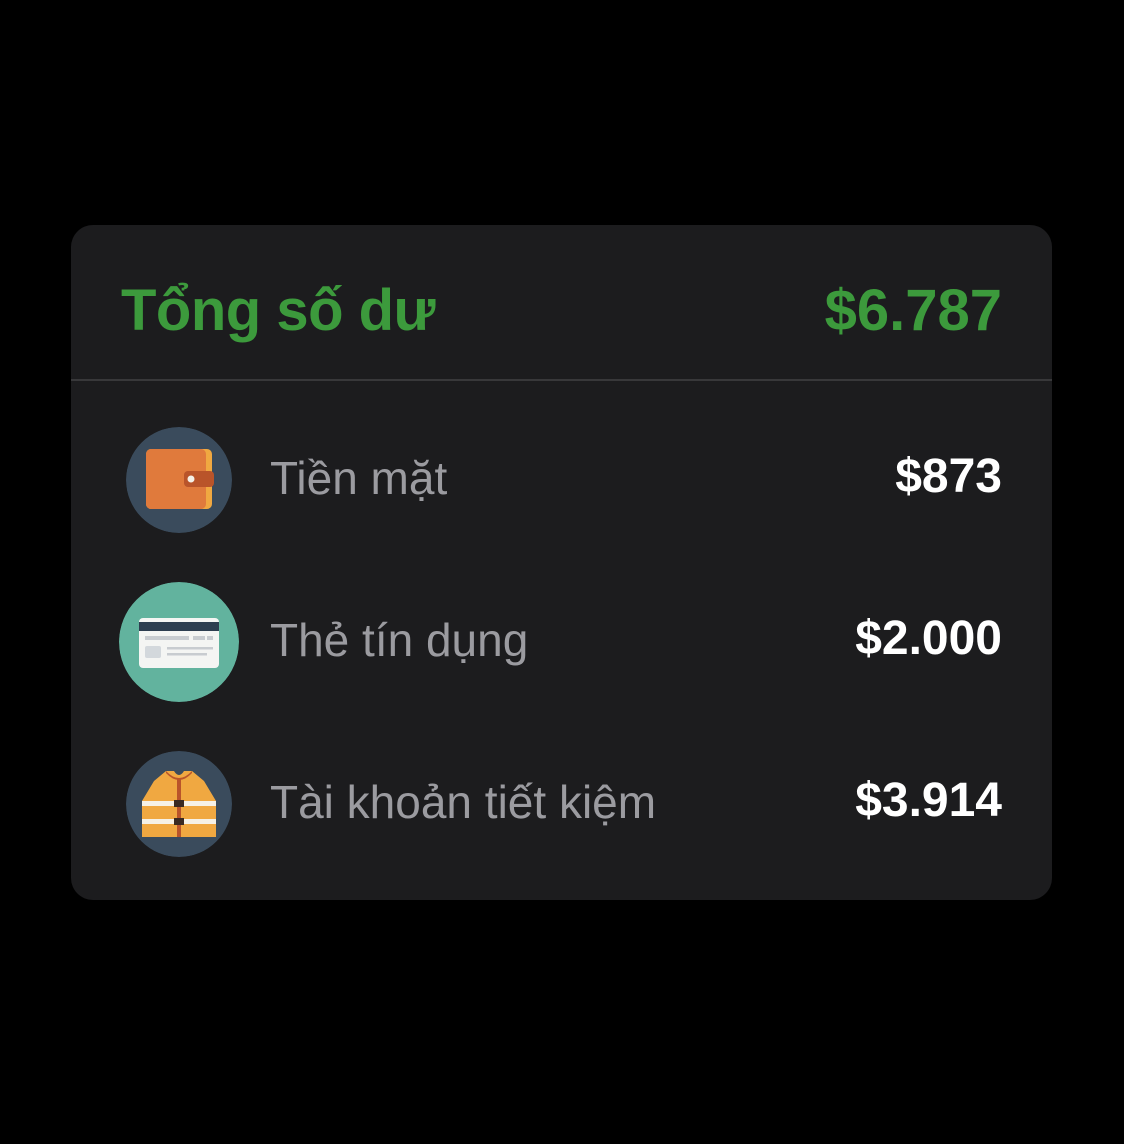 The height and width of the screenshot is (1144, 1124). I want to click on total-balance-title: Tổng số dư, so click(278, 310).